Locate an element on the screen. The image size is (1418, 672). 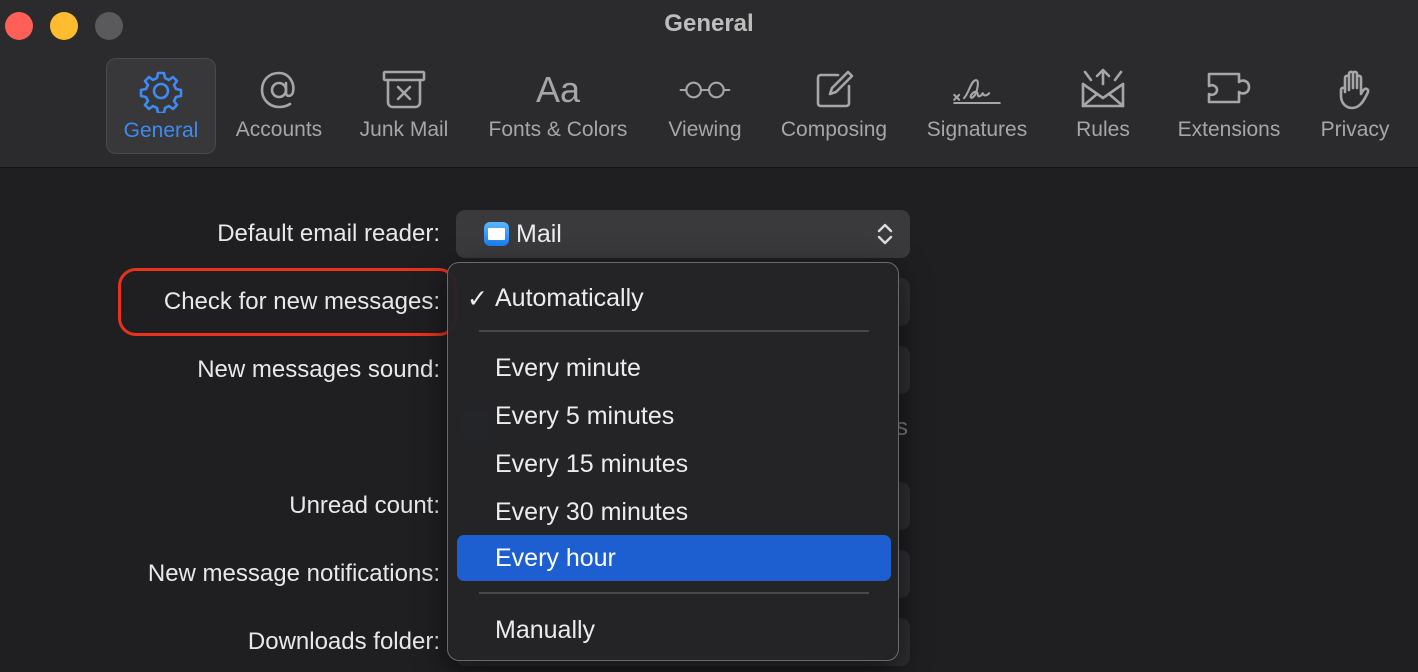
tab-label: Accounts is located at coordinates (279, 129).